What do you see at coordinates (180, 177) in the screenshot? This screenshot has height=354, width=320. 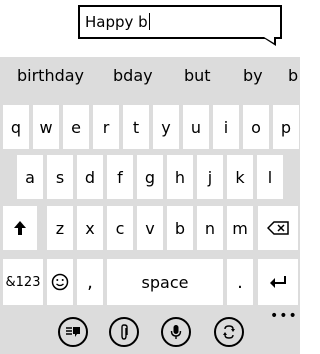 I see `key-h: h` at bounding box center [180, 177].